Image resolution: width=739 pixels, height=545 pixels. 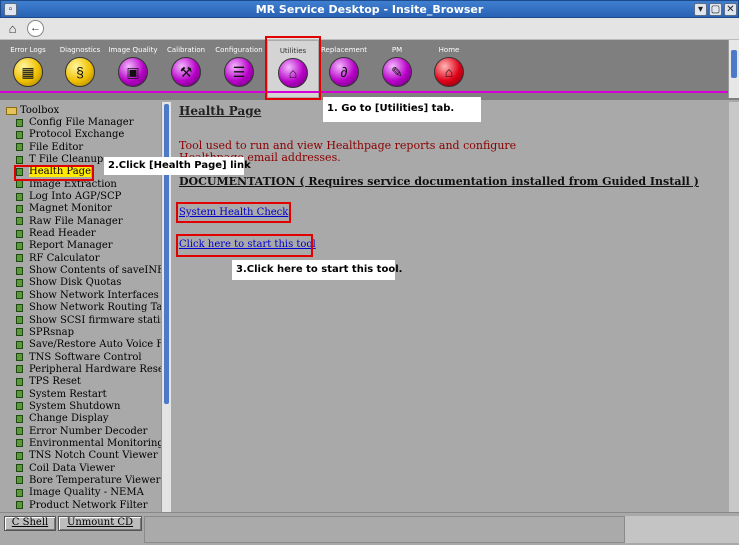 What do you see at coordinates (30, 523) in the screenshot?
I see `c-shell-button: C Shell` at bounding box center [30, 523].